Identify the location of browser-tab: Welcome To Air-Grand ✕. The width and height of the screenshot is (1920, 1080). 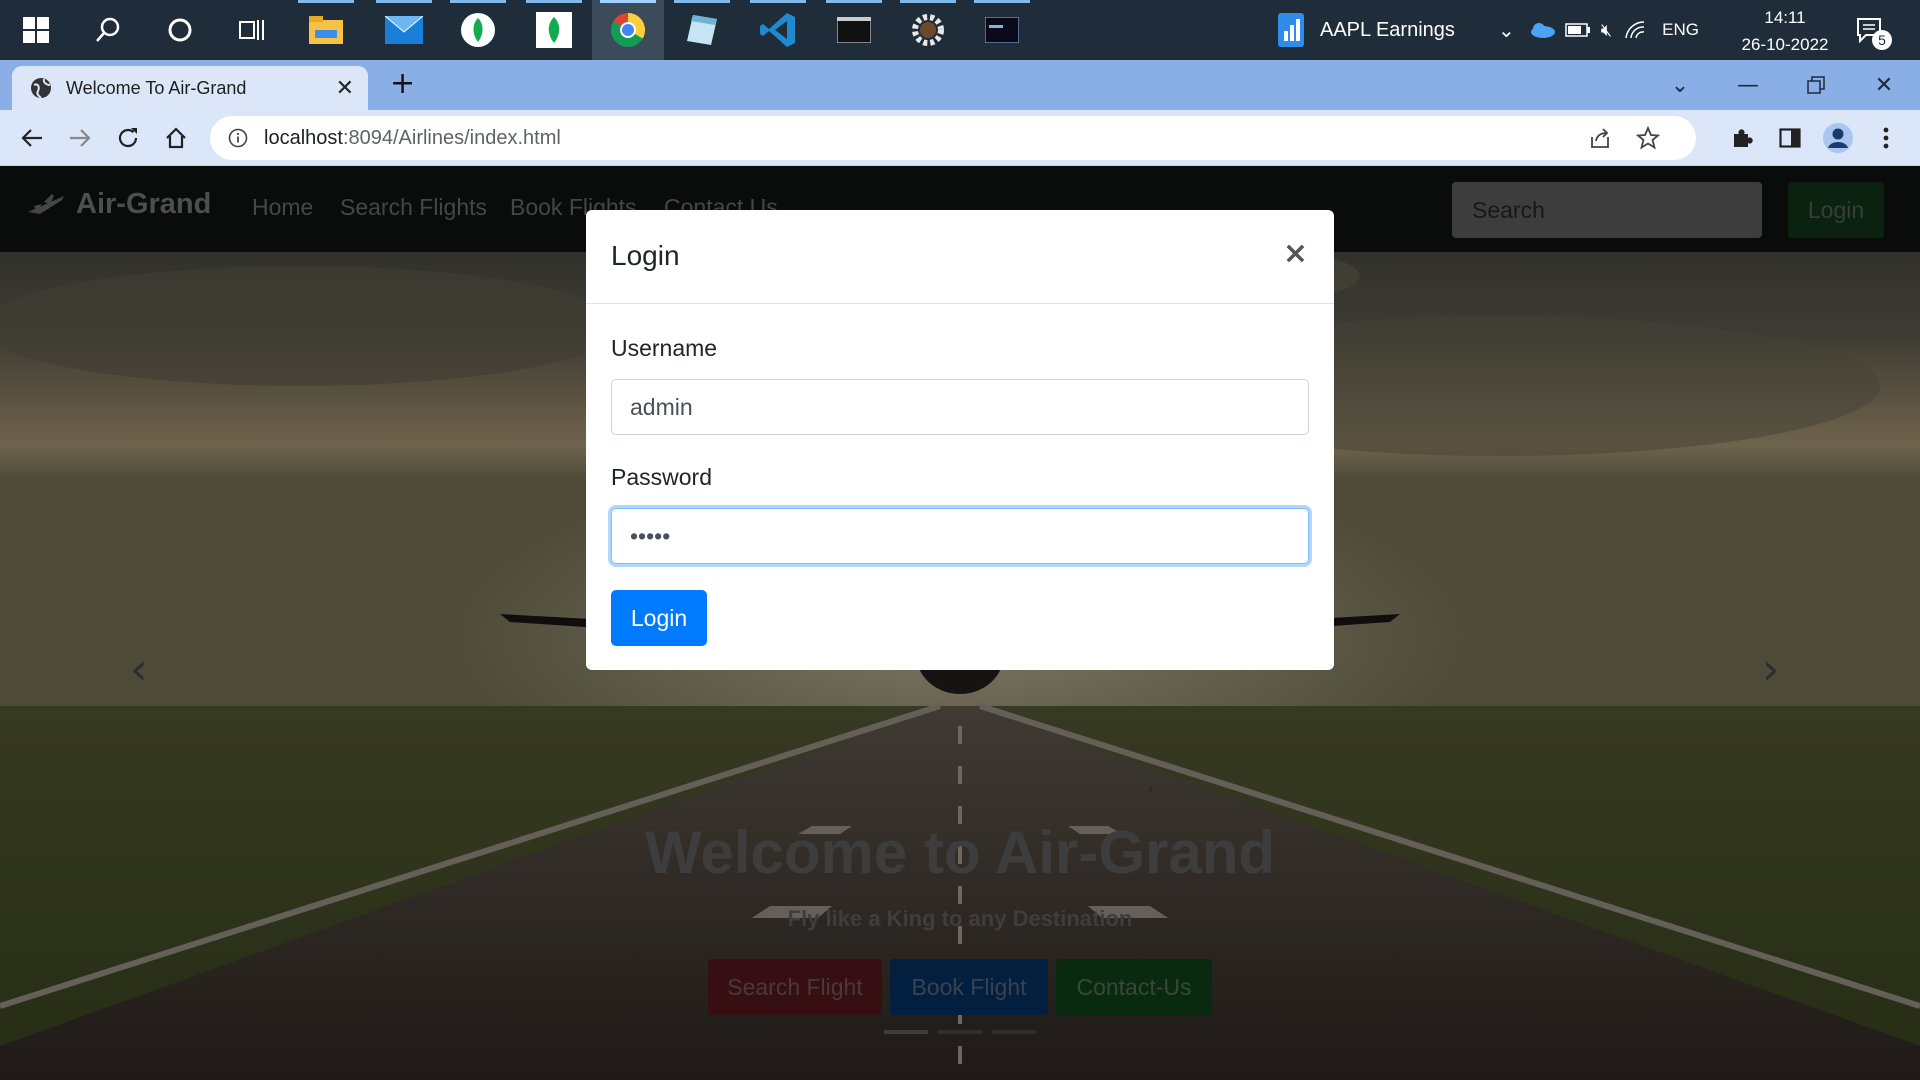
(190, 88).